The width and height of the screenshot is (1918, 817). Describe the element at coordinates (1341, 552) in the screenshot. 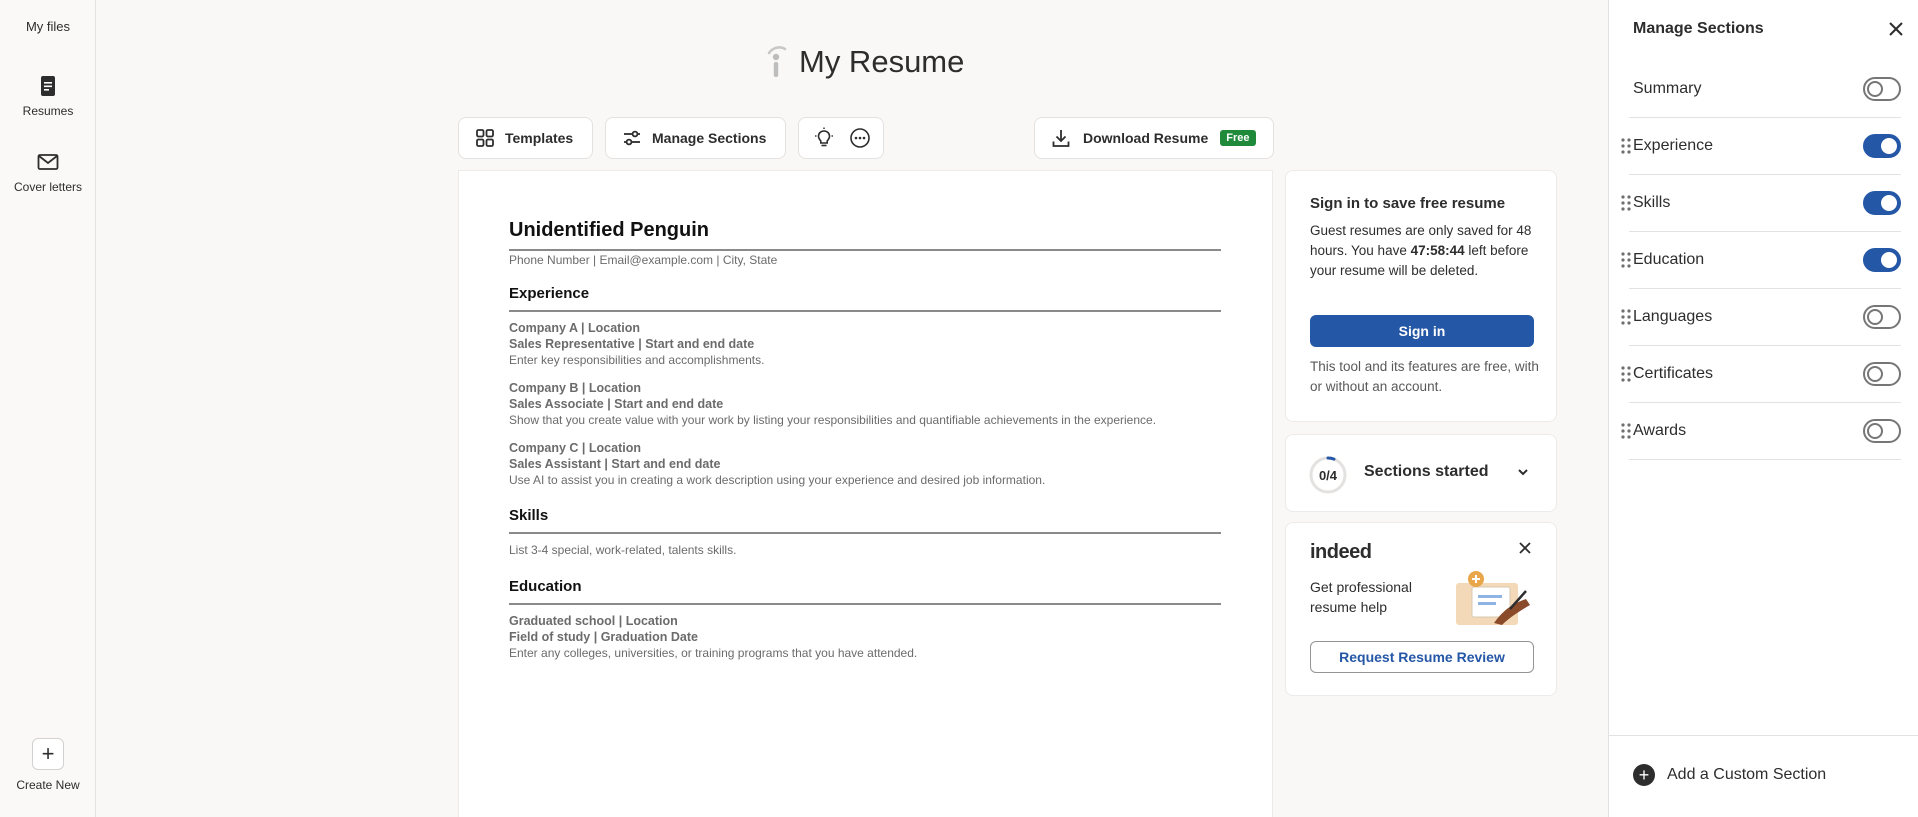

I see `indeed-logo: indeed` at that location.